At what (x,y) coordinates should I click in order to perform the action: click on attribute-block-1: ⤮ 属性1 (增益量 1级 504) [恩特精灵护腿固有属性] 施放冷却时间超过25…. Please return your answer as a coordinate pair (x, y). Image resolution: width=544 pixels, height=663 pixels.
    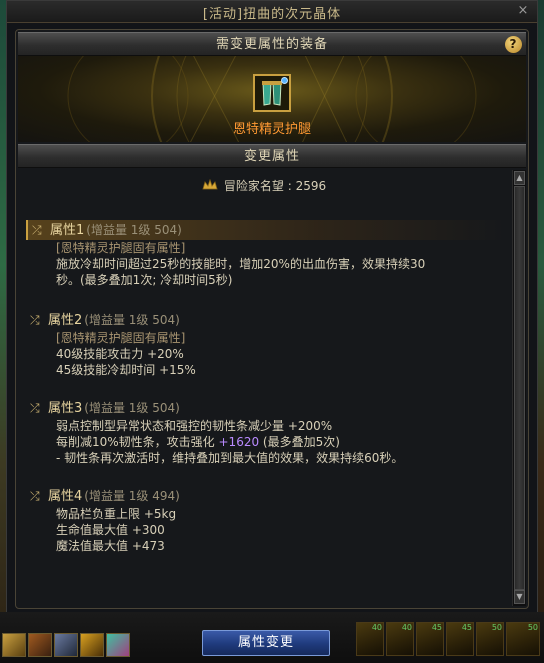
    Looking at the image, I should click on (266, 254).